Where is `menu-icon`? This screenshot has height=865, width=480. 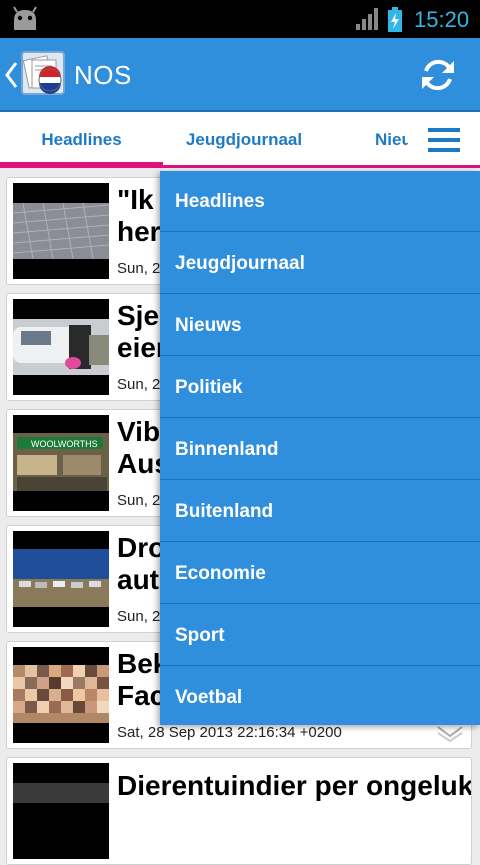
menu-icon is located at coordinates (444, 140).